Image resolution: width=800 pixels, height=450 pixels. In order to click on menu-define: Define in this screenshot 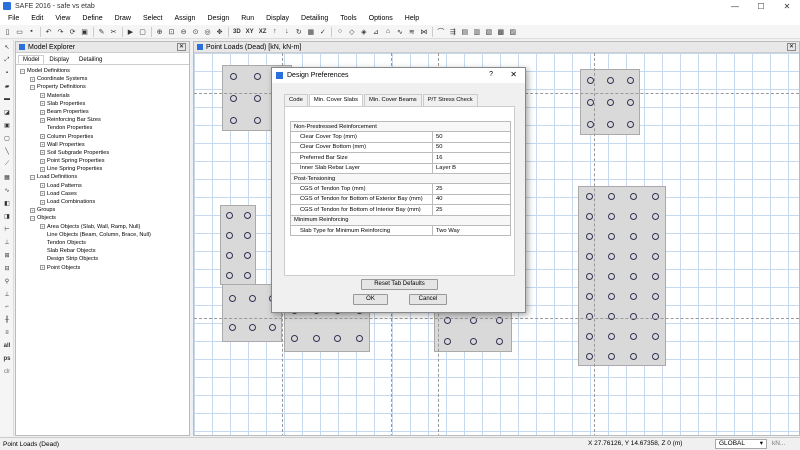, I will do `click(92, 18)`.